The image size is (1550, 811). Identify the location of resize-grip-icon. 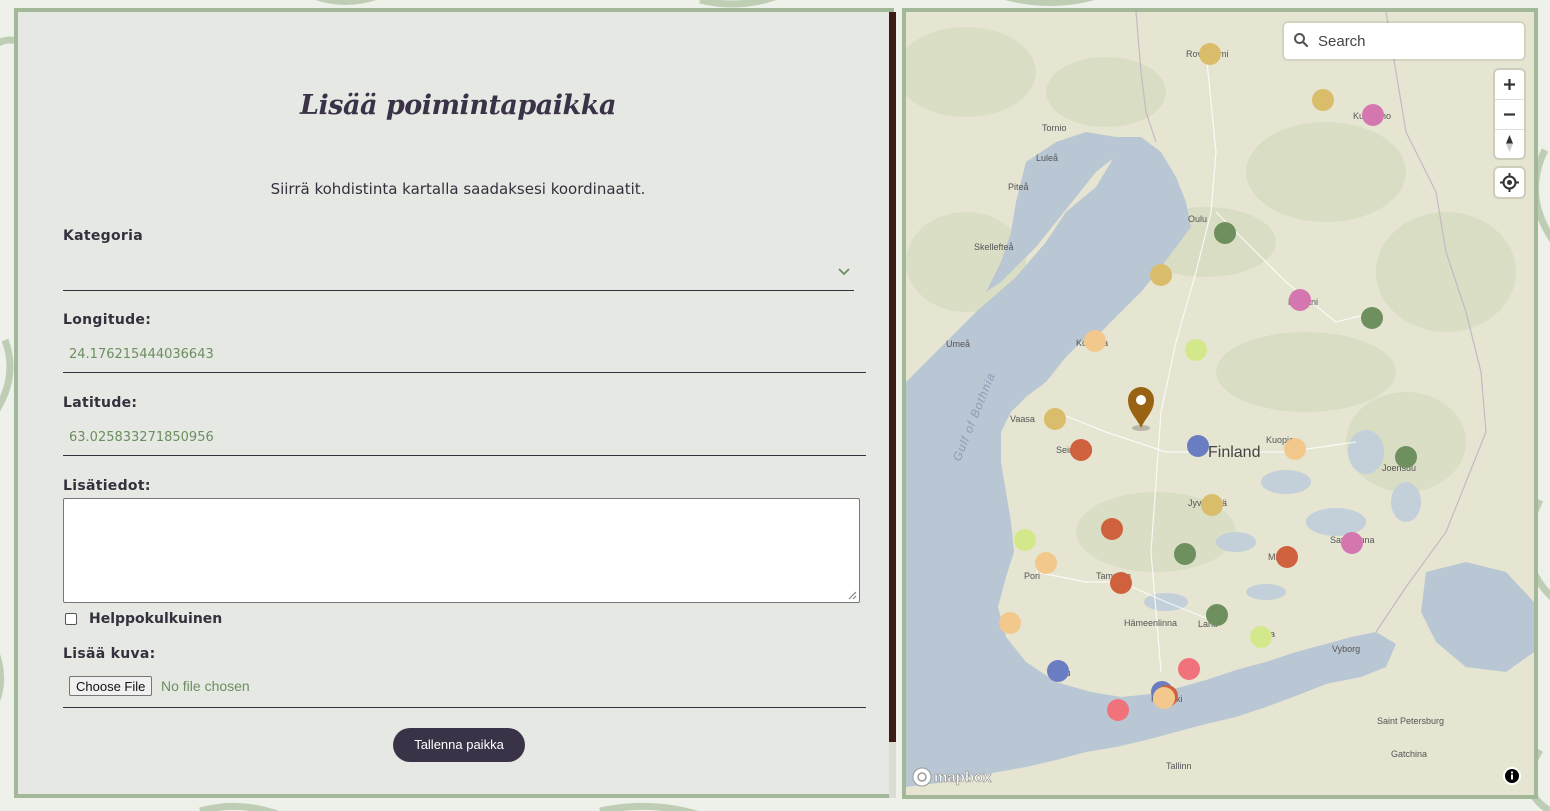
(852, 595).